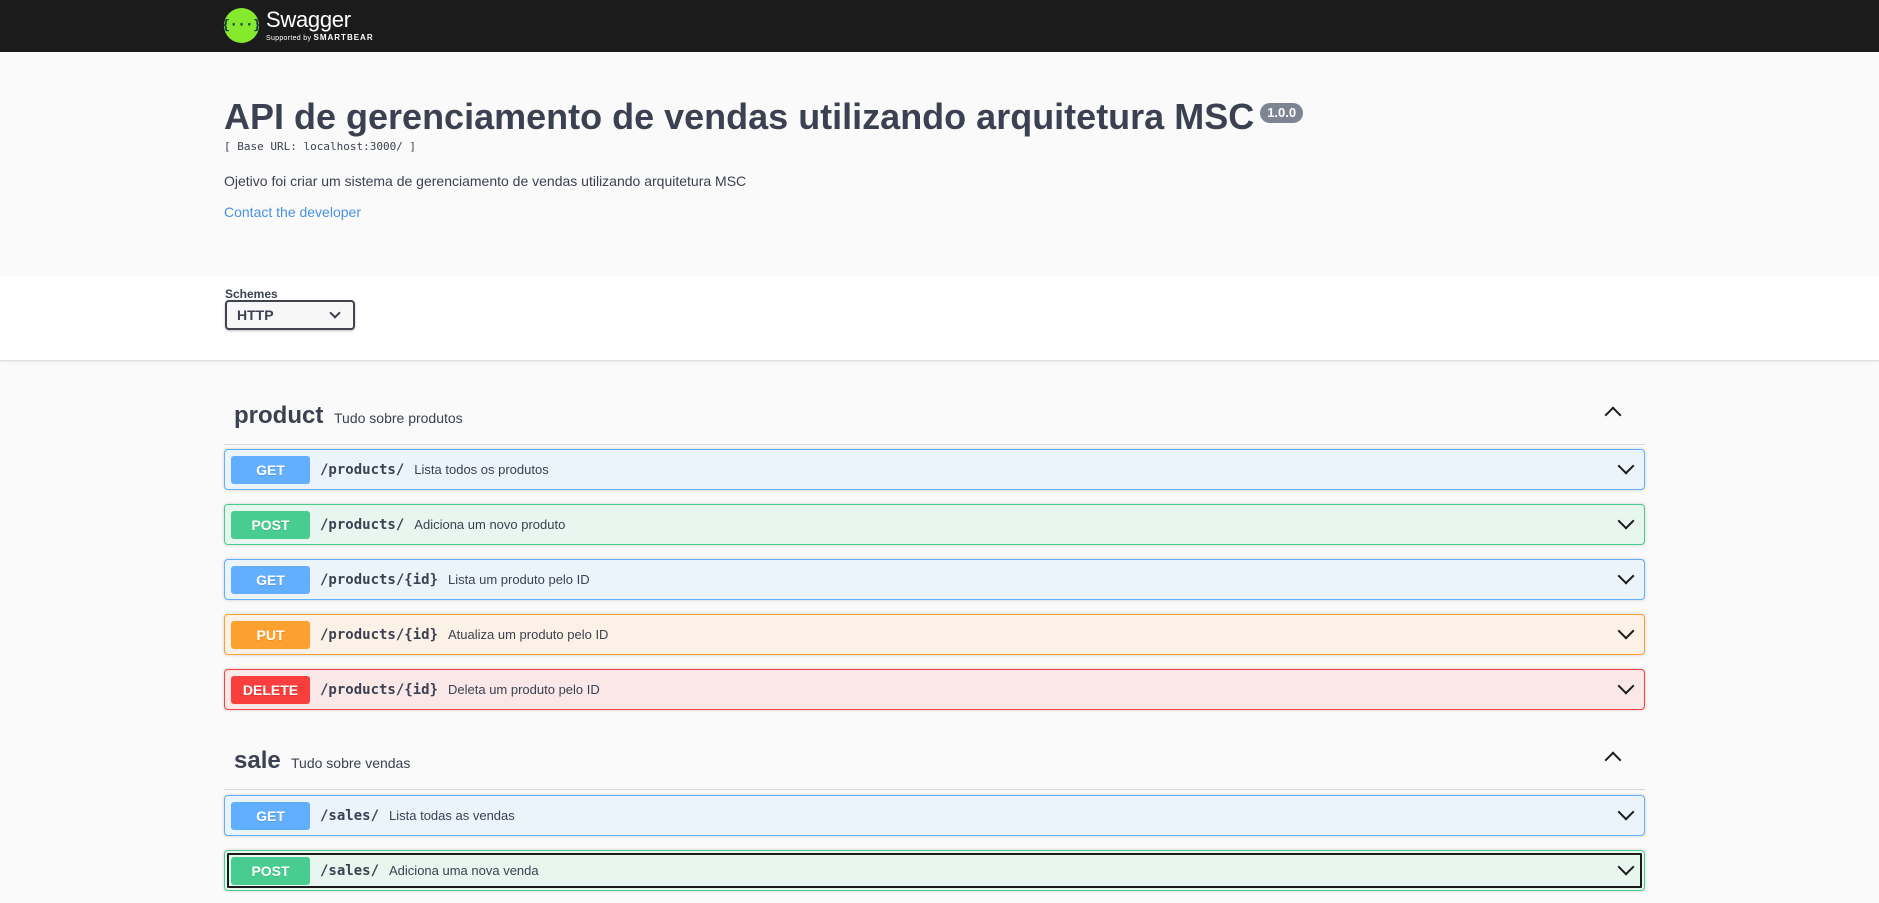 The height and width of the screenshot is (903, 1879). What do you see at coordinates (351, 763) in the screenshot?
I see `tag-description: Tudo sobre vendas` at bounding box center [351, 763].